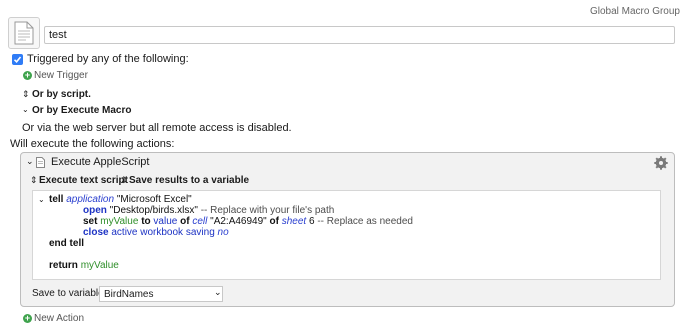 The image size is (690, 330). What do you see at coordinates (267, 210) in the screenshot?
I see `comment: -- Replace with your file's path` at bounding box center [267, 210].